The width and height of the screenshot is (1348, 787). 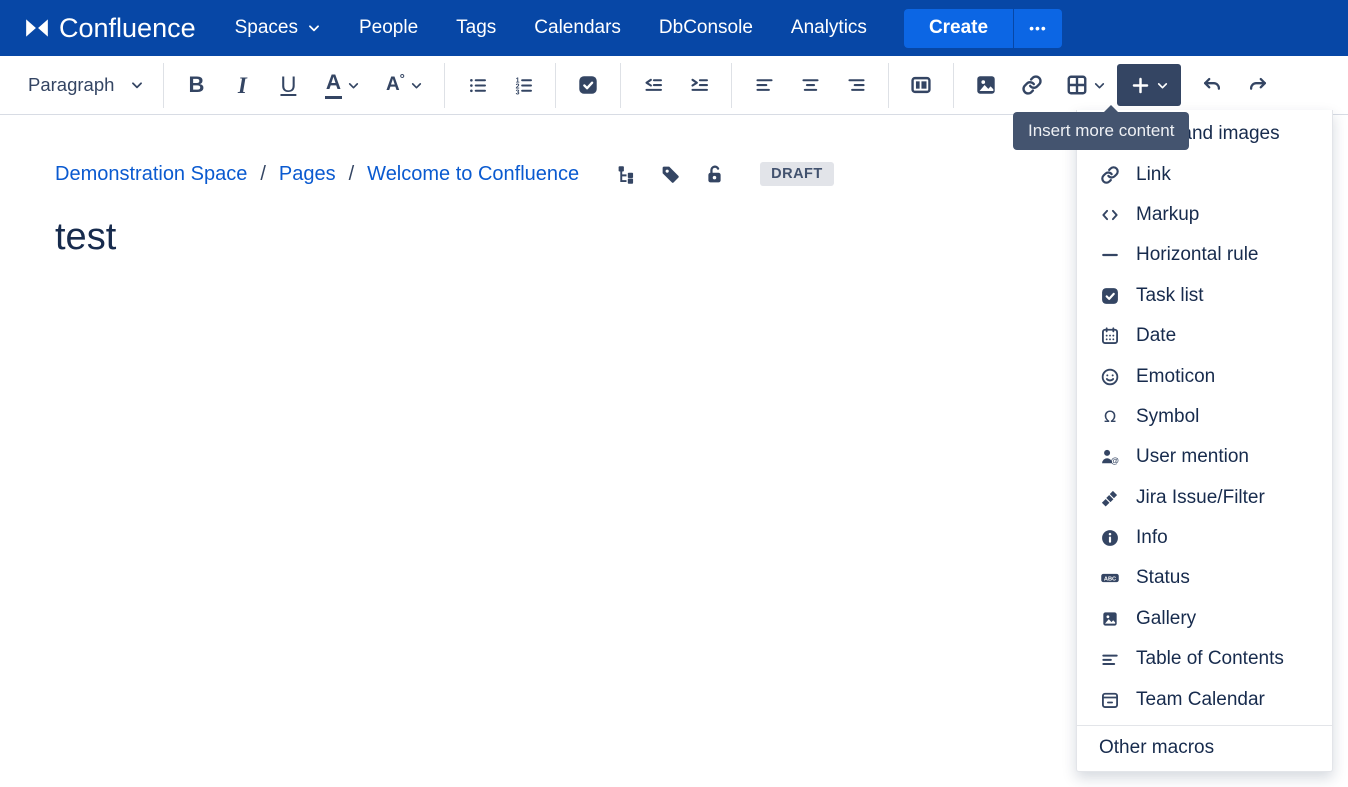 What do you see at coordinates (1037, 28) in the screenshot?
I see `create-more-button: •••` at bounding box center [1037, 28].